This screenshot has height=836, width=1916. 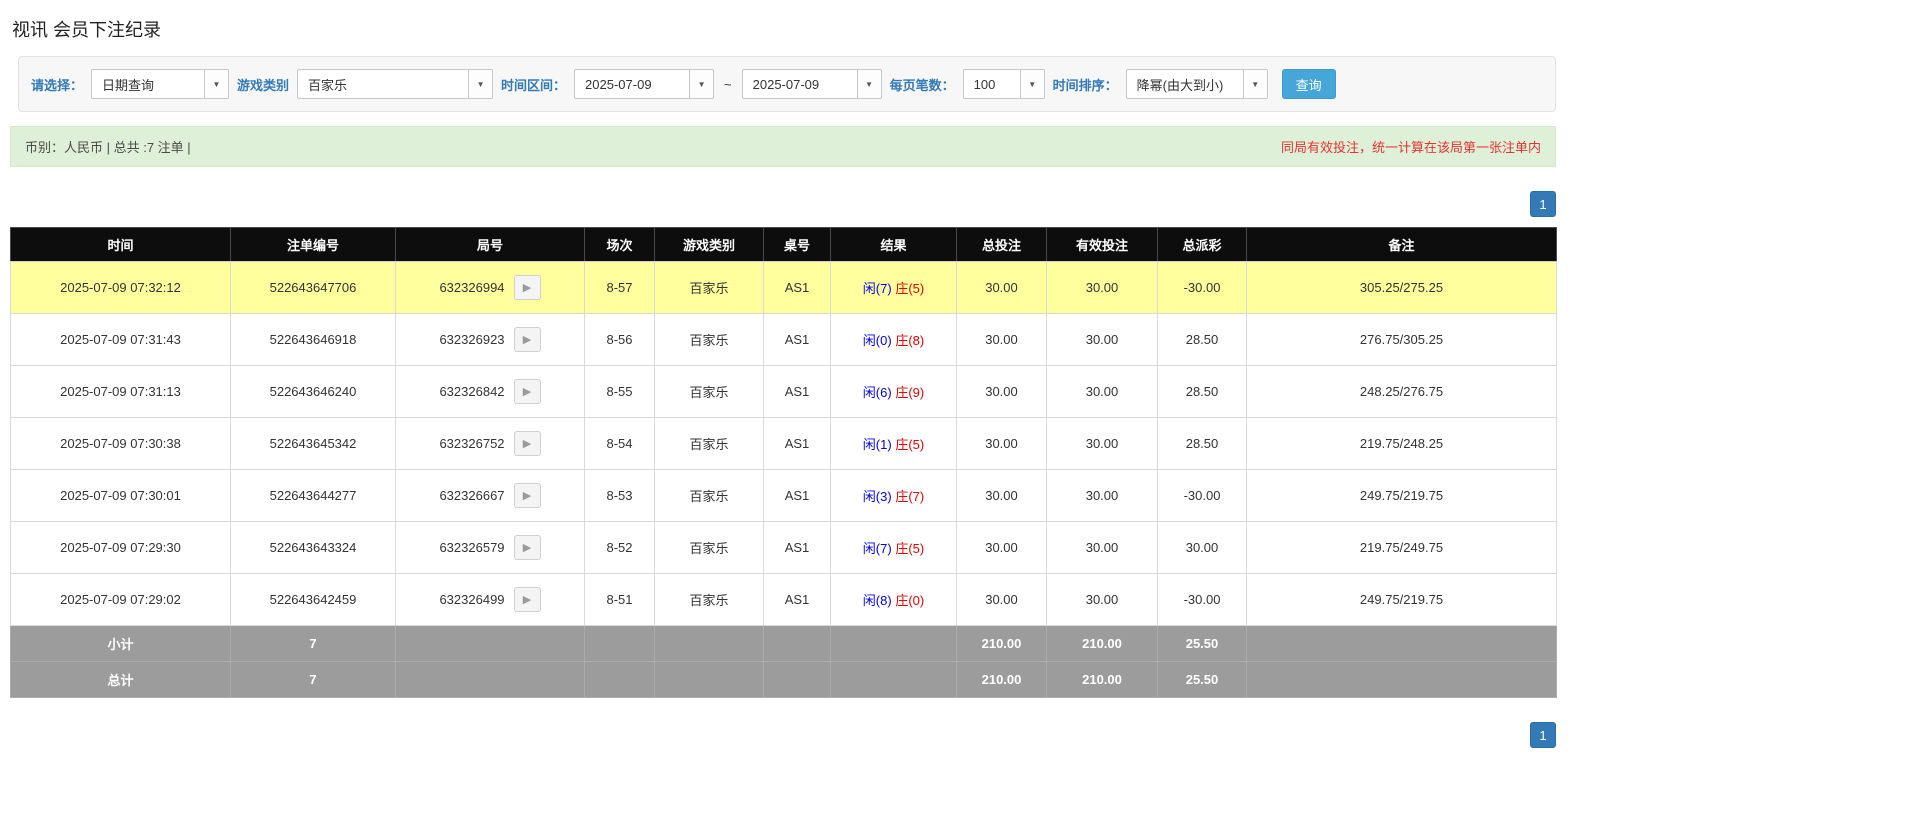 What do you see at coordinates (783, 146) in the screenshot?
I see `summary-bar: 币别：人民币 | 总共 :7 注单 | 同局有效投注，统一计算在该局第一张注单内` at bounding box center [783, 146].